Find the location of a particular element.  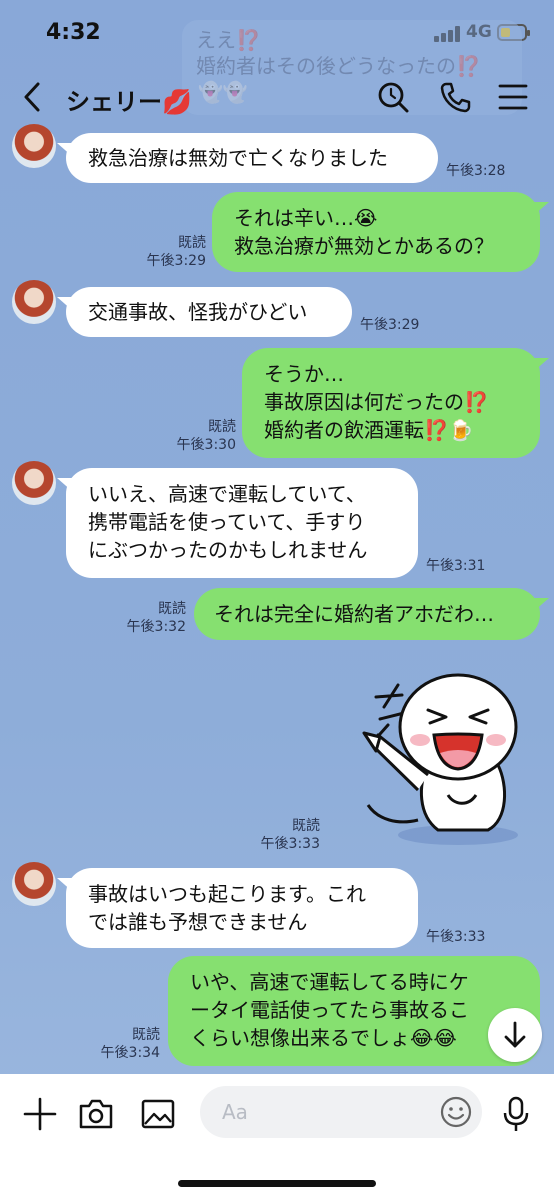

home-indicator is located at coordinates (277, 1183).